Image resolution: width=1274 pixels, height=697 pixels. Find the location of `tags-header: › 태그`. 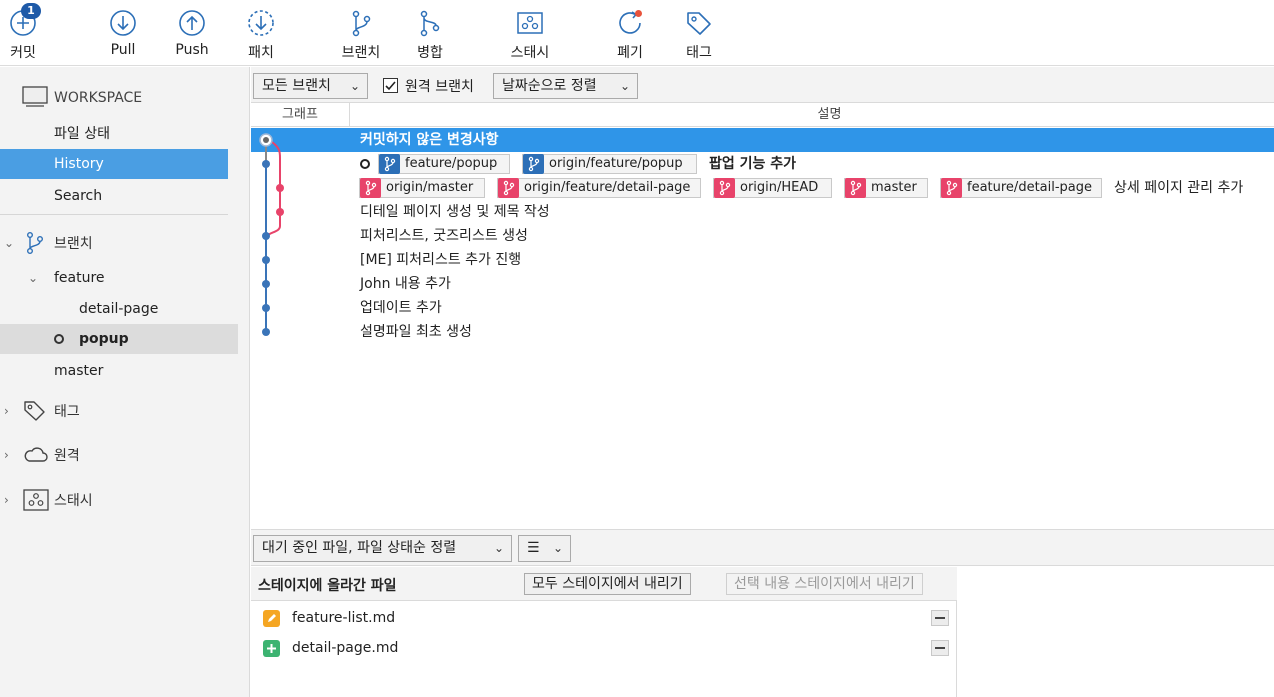

tags-header: › 태그 is located at coordinates (125, 411).